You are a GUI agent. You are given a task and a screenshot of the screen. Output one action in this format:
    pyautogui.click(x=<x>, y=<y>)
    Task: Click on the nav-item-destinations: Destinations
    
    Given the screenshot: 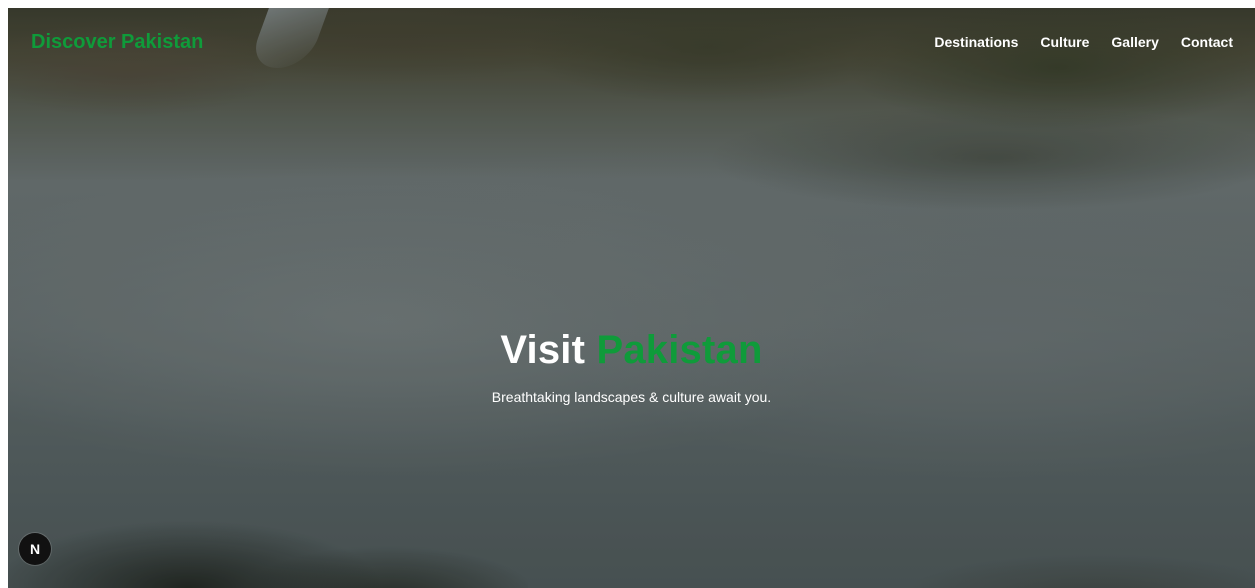 What is the action you would take?
    pyautogui.click(x=976, y=43)
    